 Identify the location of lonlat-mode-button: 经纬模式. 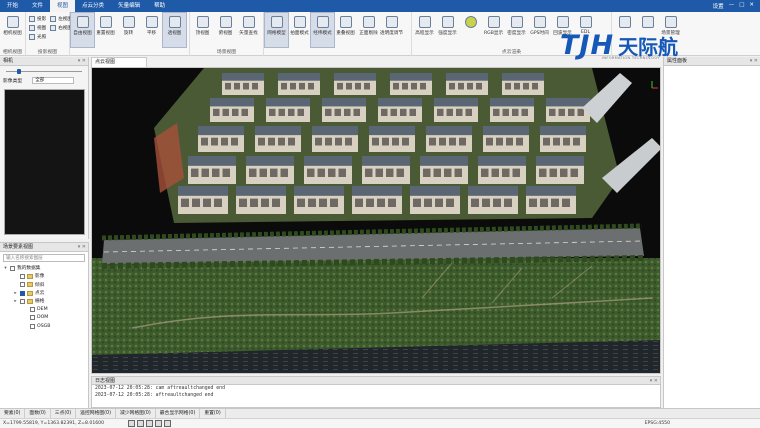
(322, 30).